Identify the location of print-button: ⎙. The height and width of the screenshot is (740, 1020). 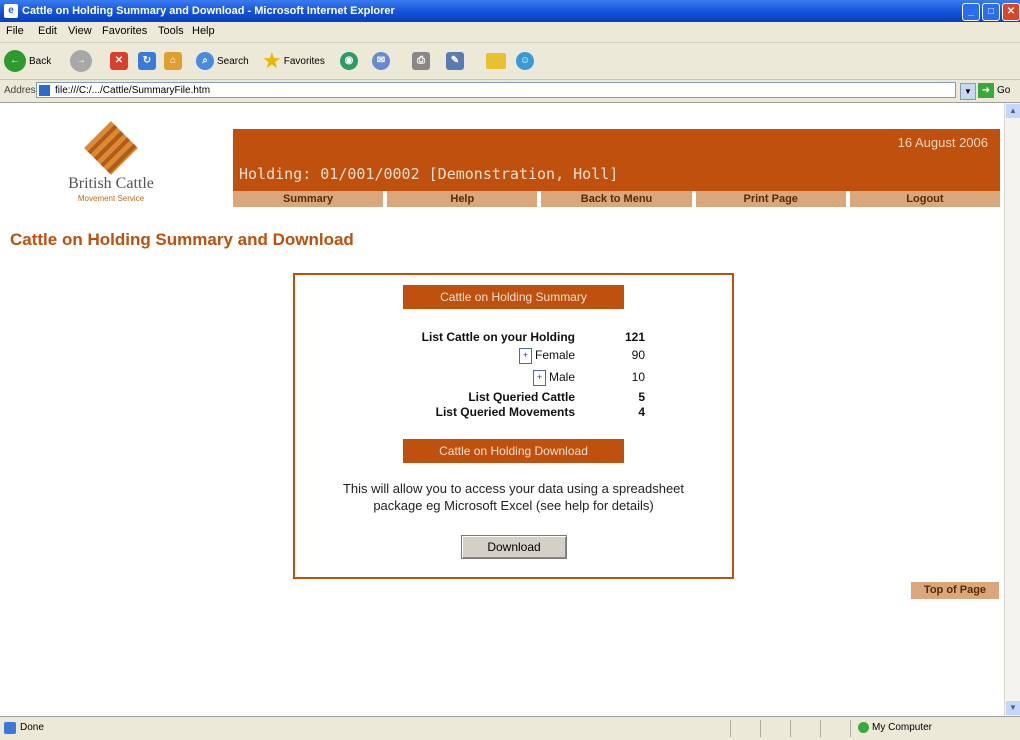
(421, 61).